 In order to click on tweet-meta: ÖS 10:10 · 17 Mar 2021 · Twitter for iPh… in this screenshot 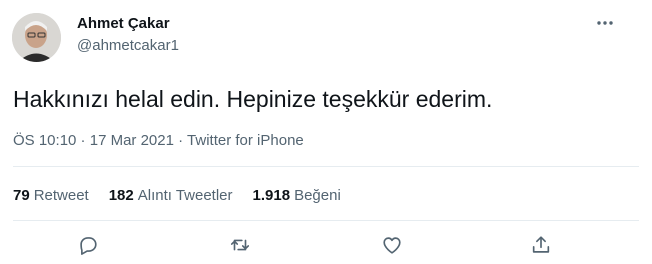, I will do `click(158, 140)`.